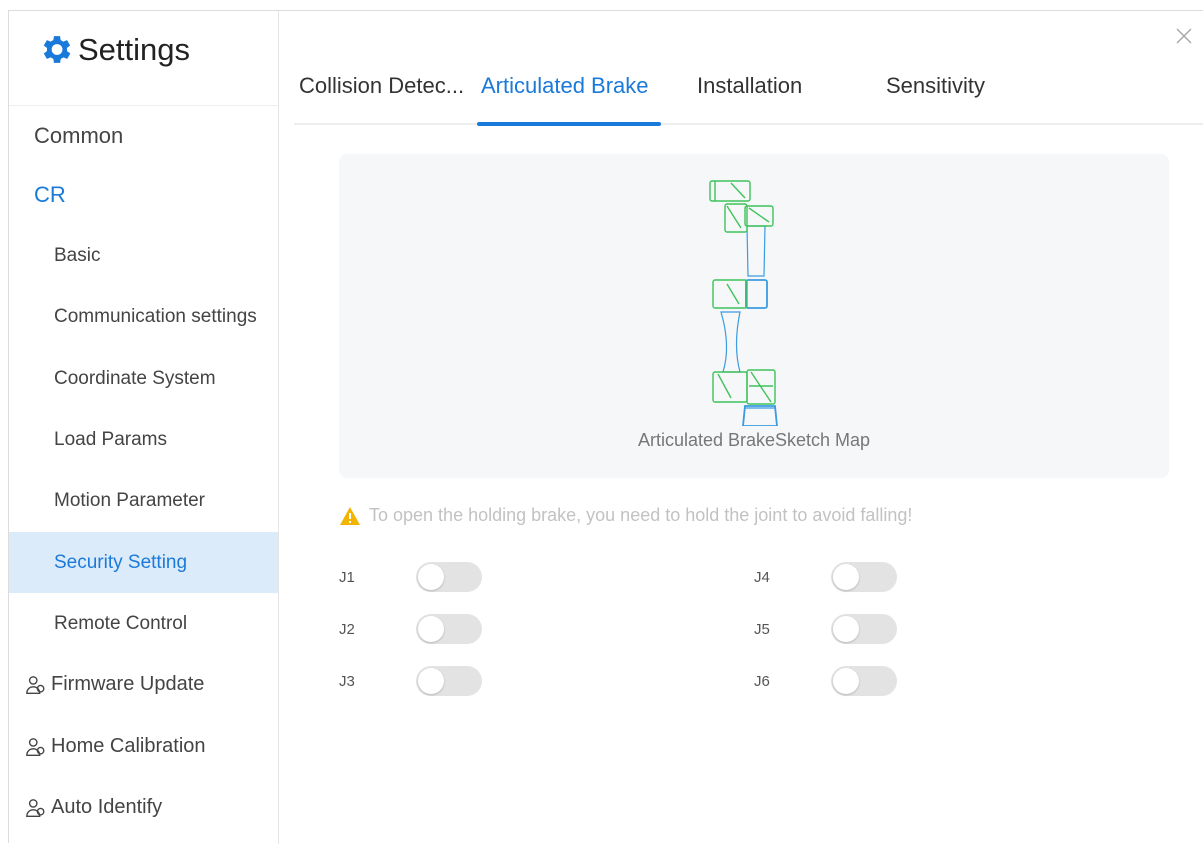 The height and width of the screenshot is (844, 1203). What do you see at coordinates (347, 681) in the screenshot?
I see `joint-label: J3` at bounding box center [347, 681].